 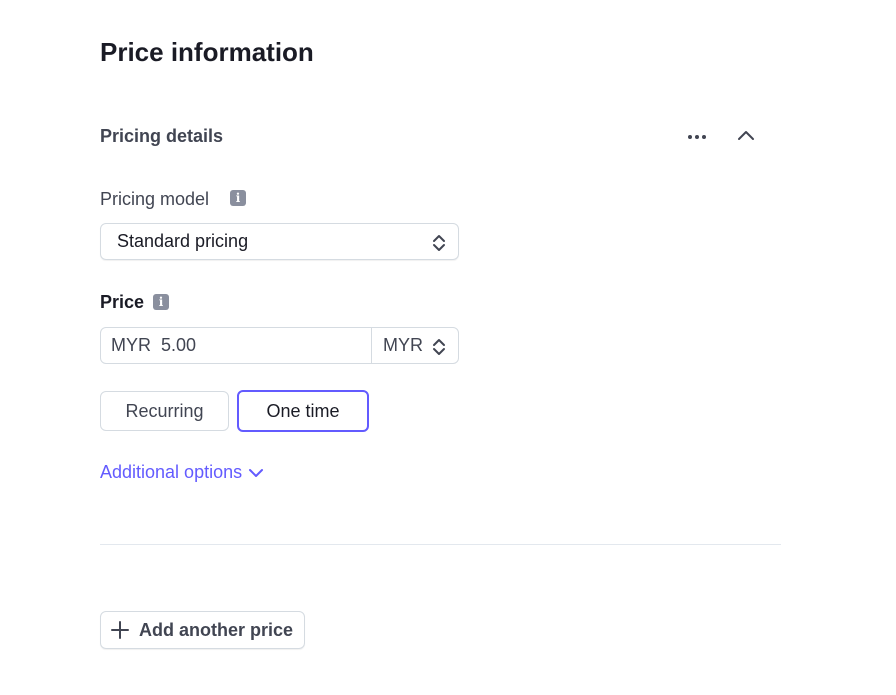 What do you see at coordinates (207, 52) in the screenshot?
I see `page-title: Price information` at bounding box center [207, 52].